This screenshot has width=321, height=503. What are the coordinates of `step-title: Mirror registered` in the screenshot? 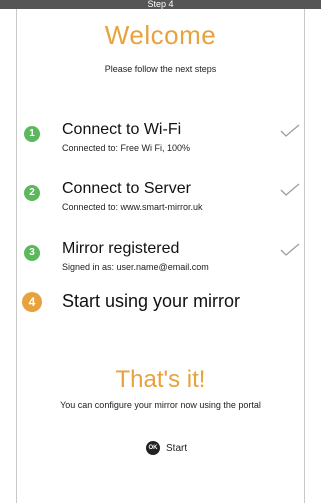 It's located at (121, 248).